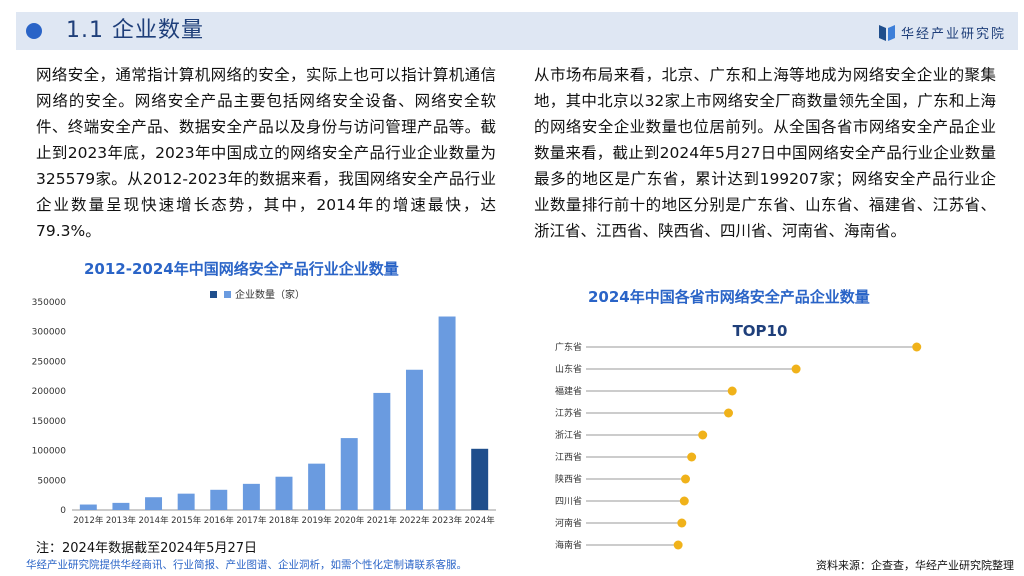  What do you see at coordinates (51, 481) in the screenshot?
I see `y-tick-label: 50000` at bounding box center [51, 481].